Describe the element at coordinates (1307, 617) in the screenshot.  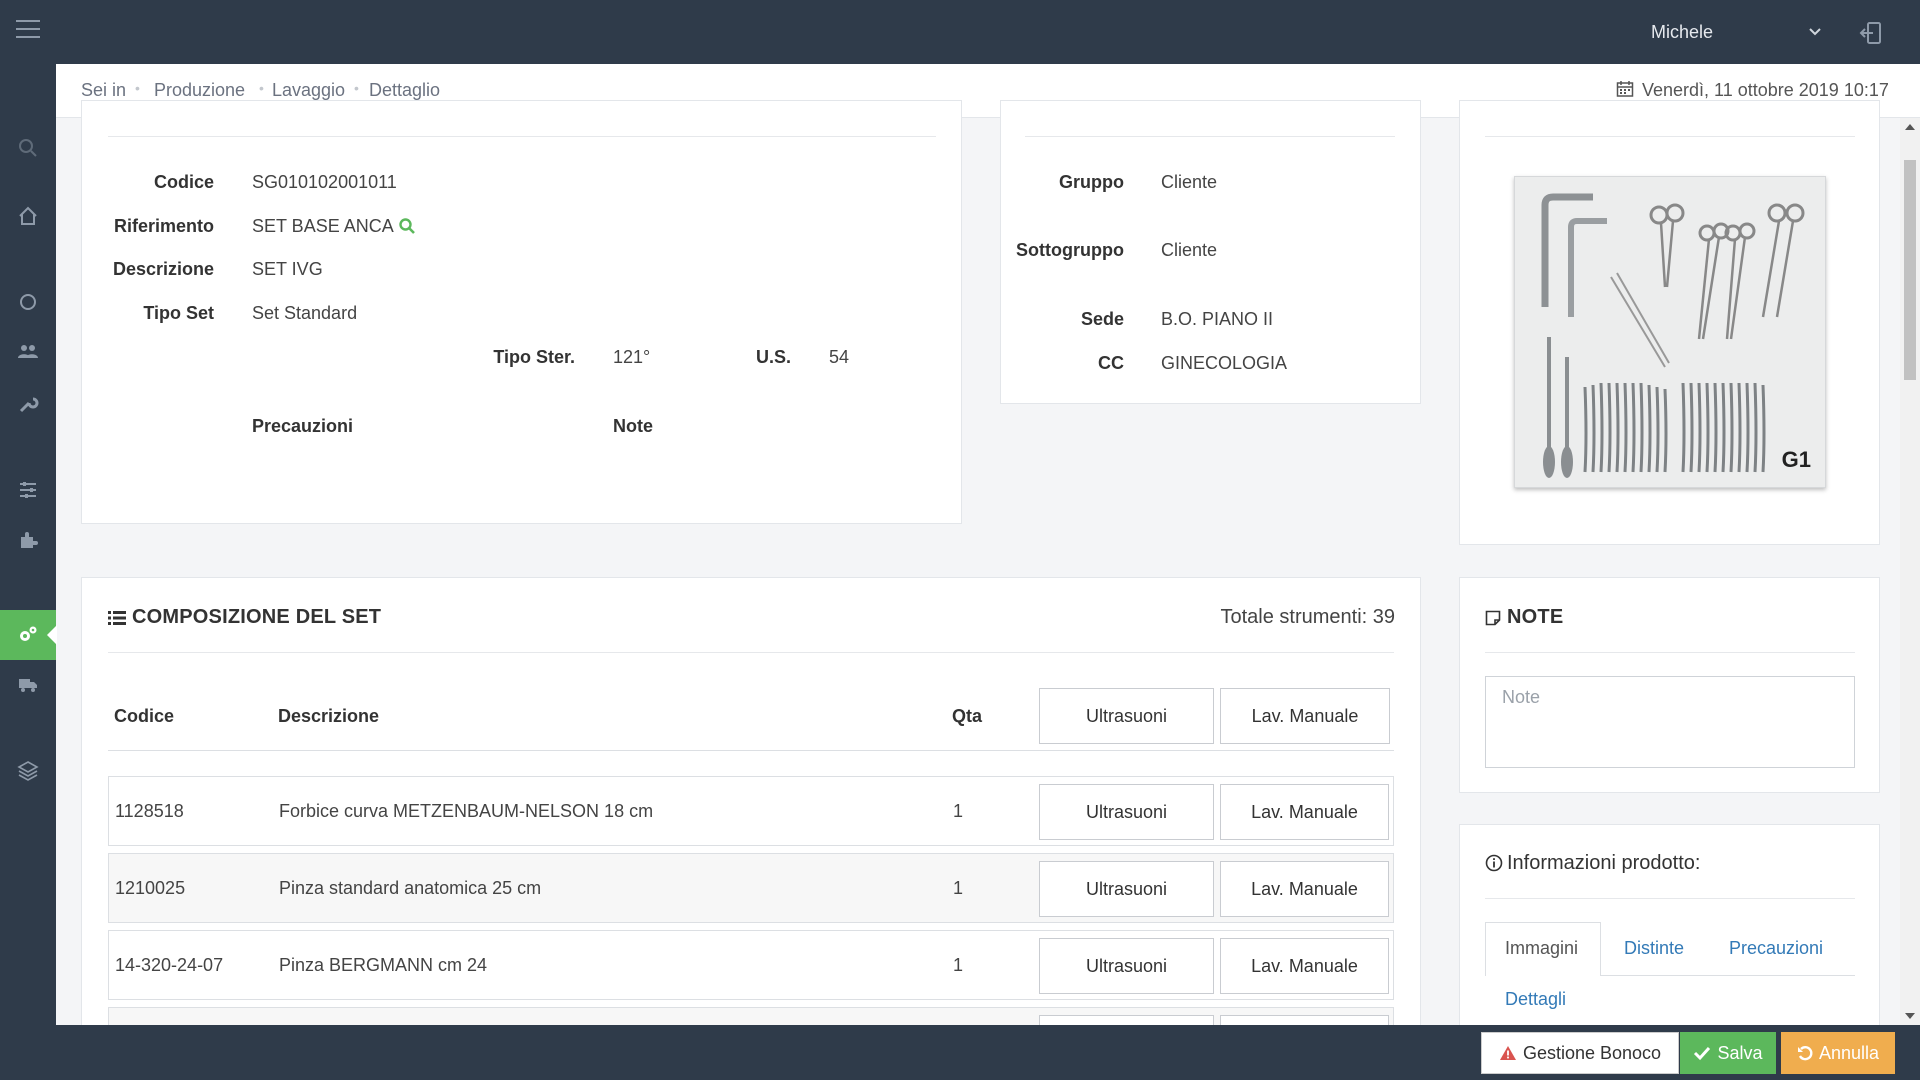
I see `total-instruments: Totale strumenti: 39` at that location.